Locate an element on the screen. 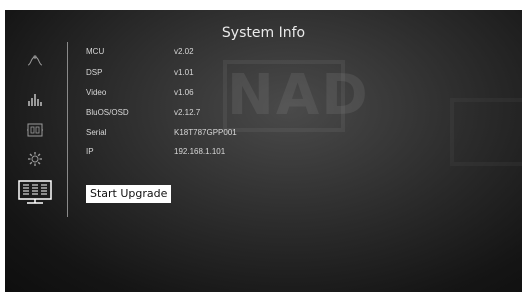 The width and height of the screenshot is (528, 300). info-label: Video is located at coordinates (96, 92).